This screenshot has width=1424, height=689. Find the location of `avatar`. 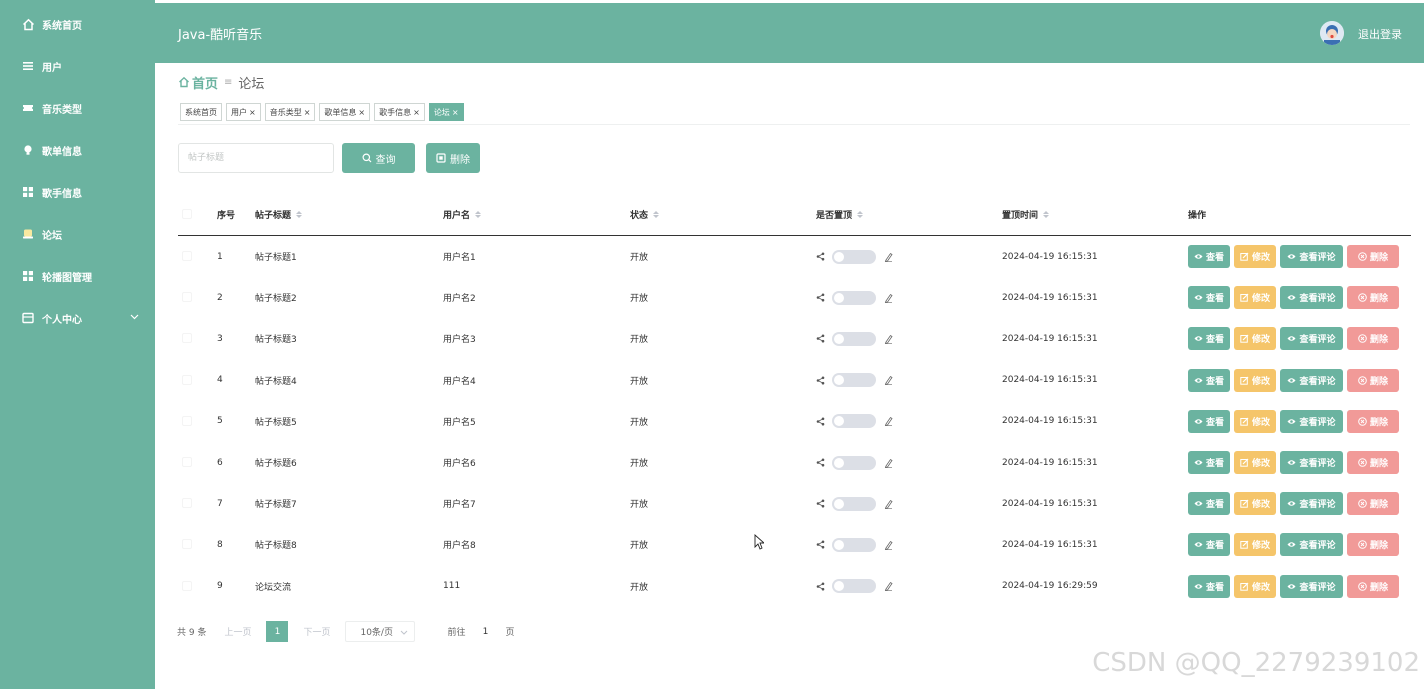

avatar is located at coordinates (1332, 33).